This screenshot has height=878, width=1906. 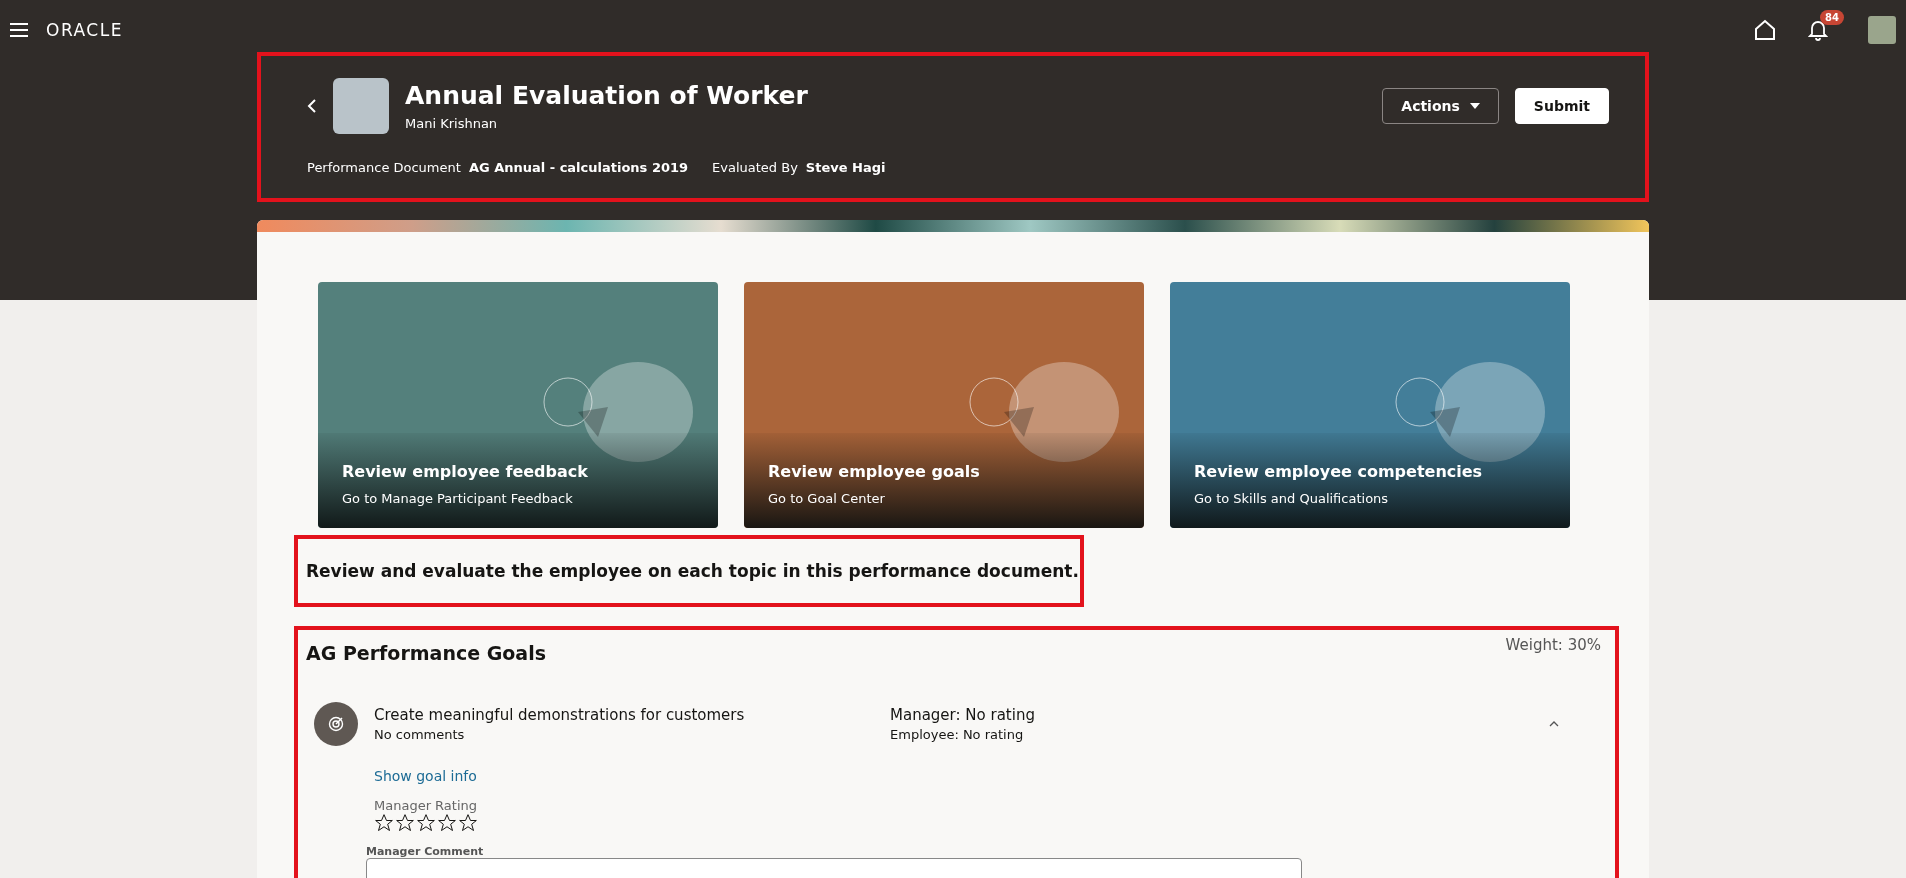 I want to click on notifications-icon, so click(x=1818, y=30).